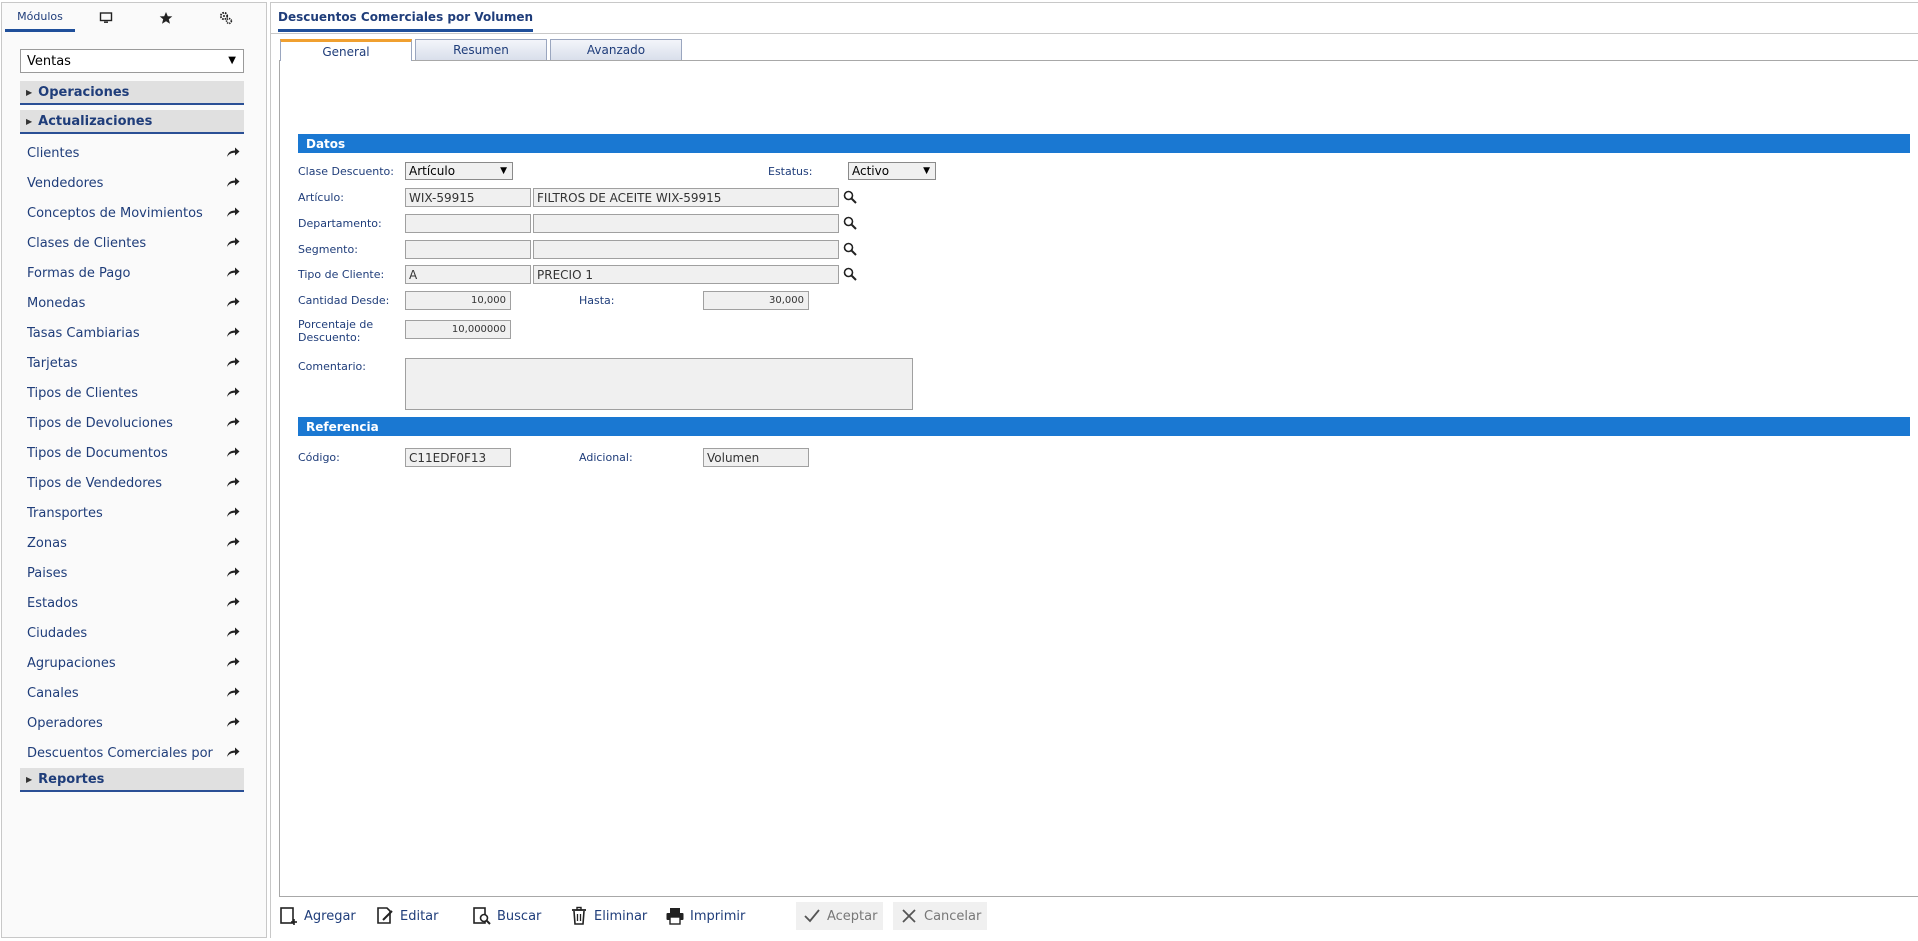  I want to click on adicional-field: Volumen, so click(756, 457).